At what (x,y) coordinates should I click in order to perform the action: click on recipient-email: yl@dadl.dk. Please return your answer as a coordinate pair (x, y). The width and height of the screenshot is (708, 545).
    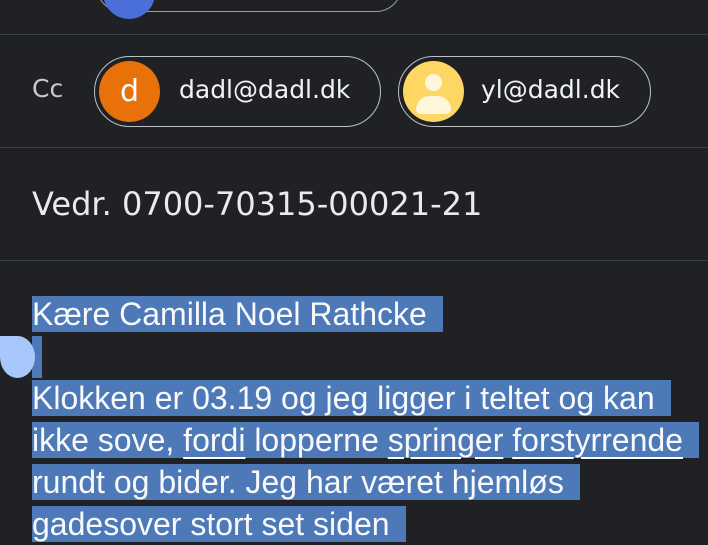
    Looking at the image, I should click on (551, 89).